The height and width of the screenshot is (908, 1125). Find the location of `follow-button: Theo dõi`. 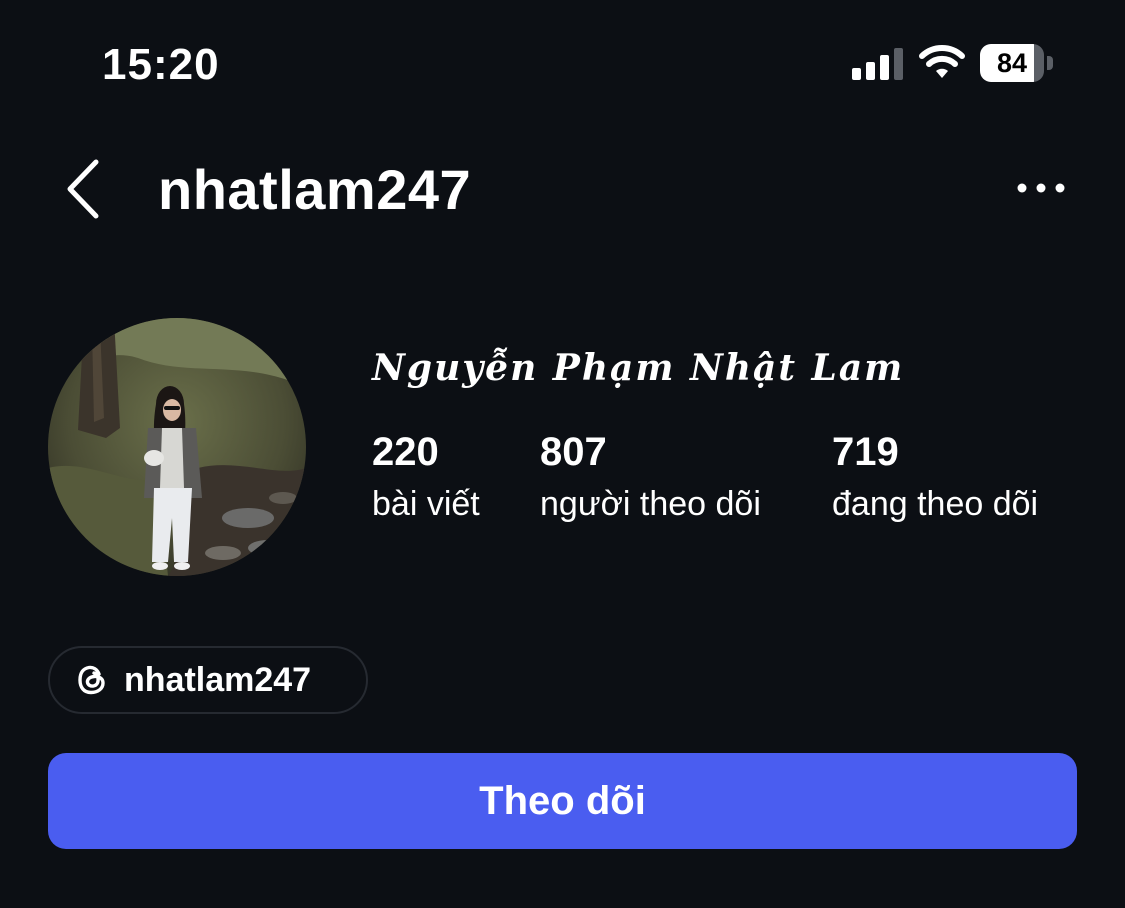

follow-button: Theo dõi is located at coordinates (562, 801).